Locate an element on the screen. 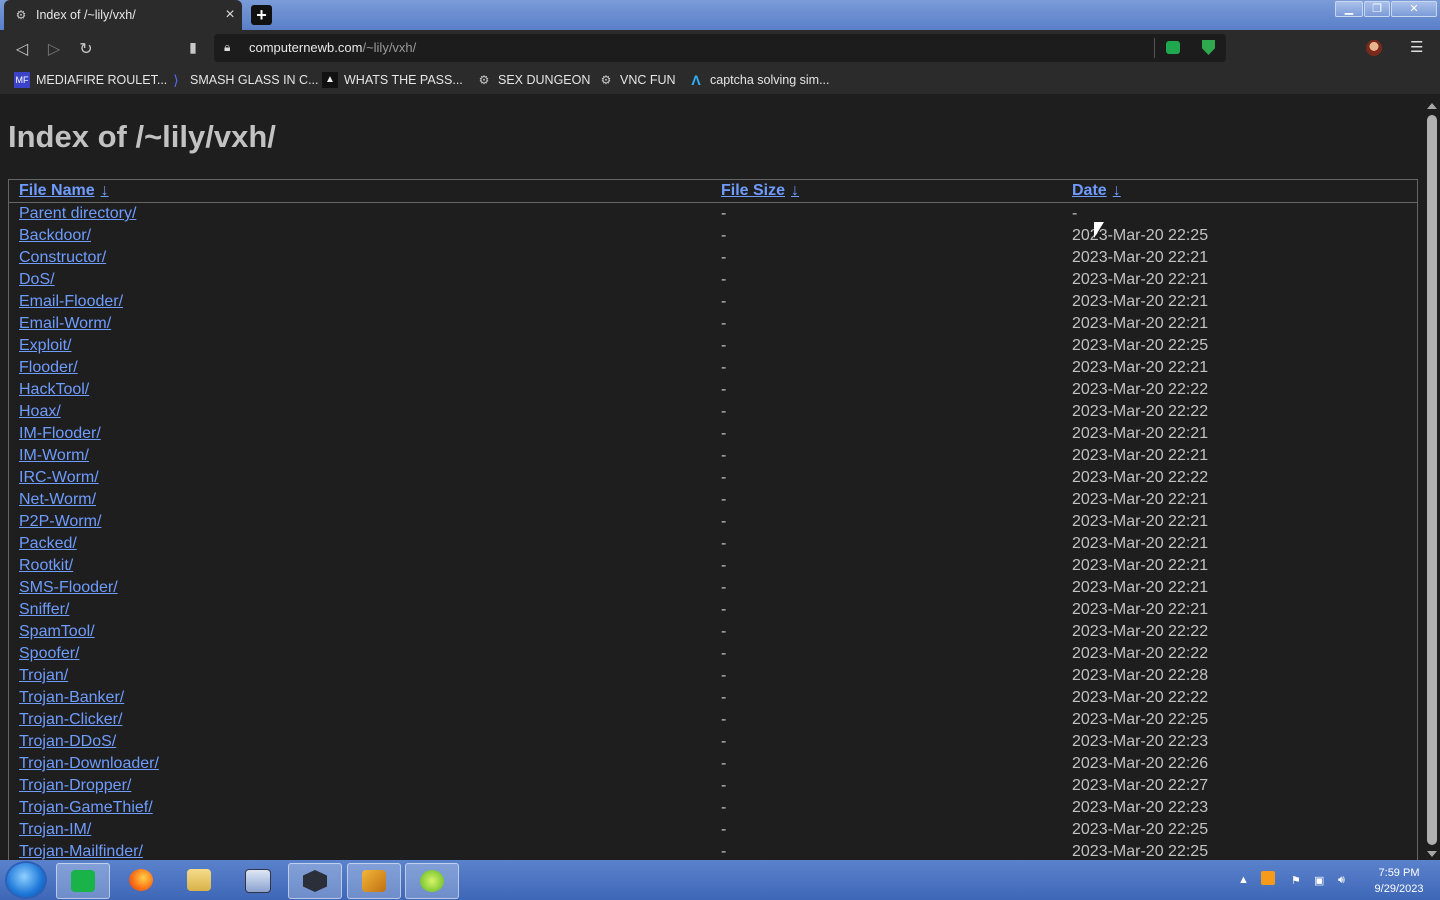 The height and width of the screenshot is (900, 1440). directory-link: Email-Worm/ is located at coordinates (65, 323).